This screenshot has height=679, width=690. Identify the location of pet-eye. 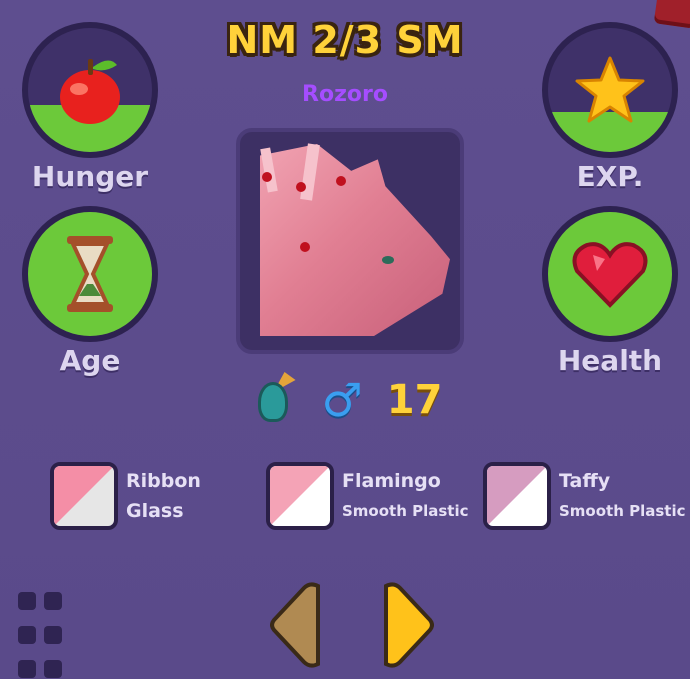
(388, 260).